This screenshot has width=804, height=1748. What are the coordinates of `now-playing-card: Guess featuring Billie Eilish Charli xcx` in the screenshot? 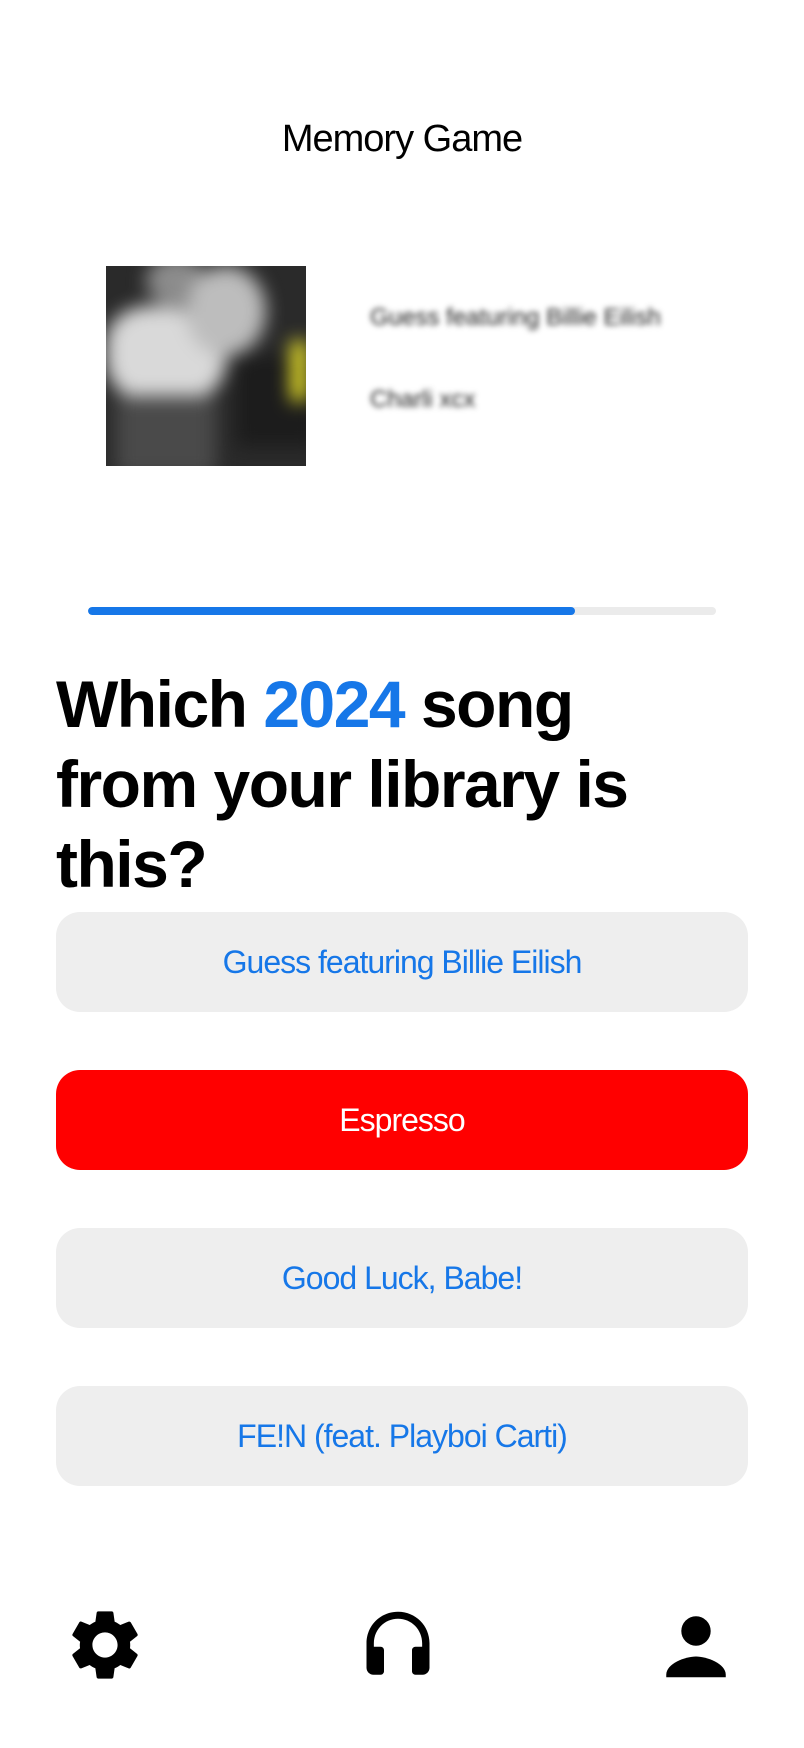 It's located at (416, 366).